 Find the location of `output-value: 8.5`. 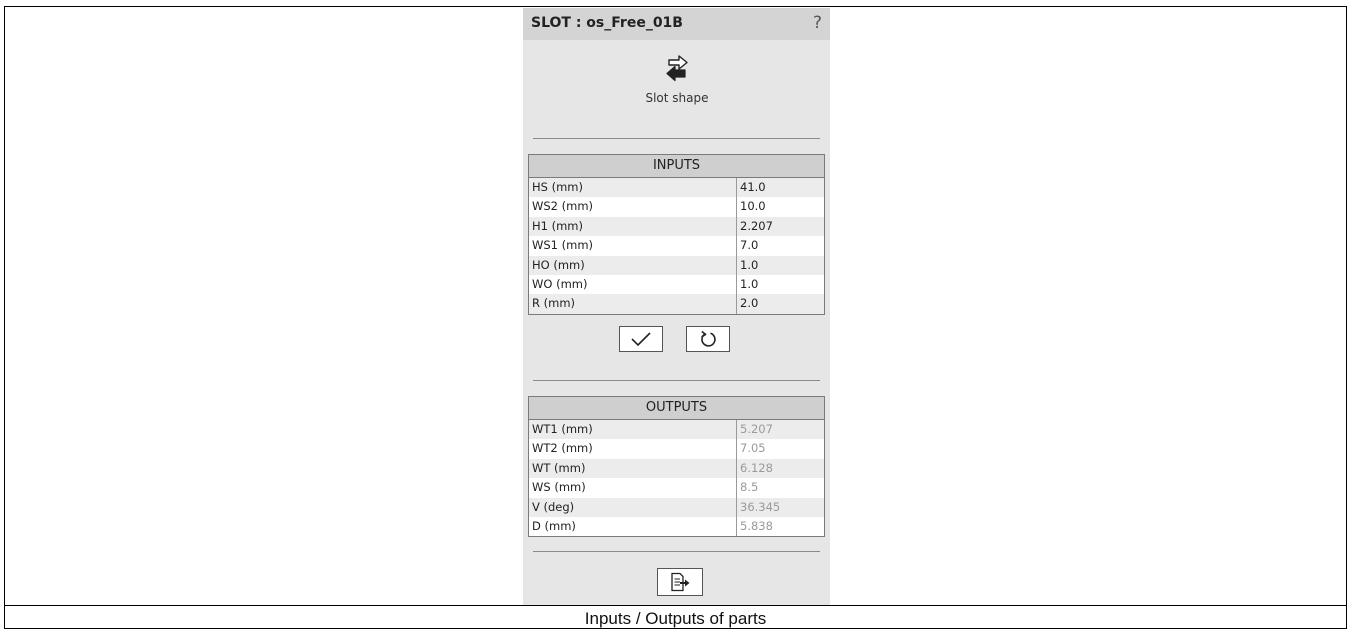

output-value: 8.5 is located at coordinates (749, 487).